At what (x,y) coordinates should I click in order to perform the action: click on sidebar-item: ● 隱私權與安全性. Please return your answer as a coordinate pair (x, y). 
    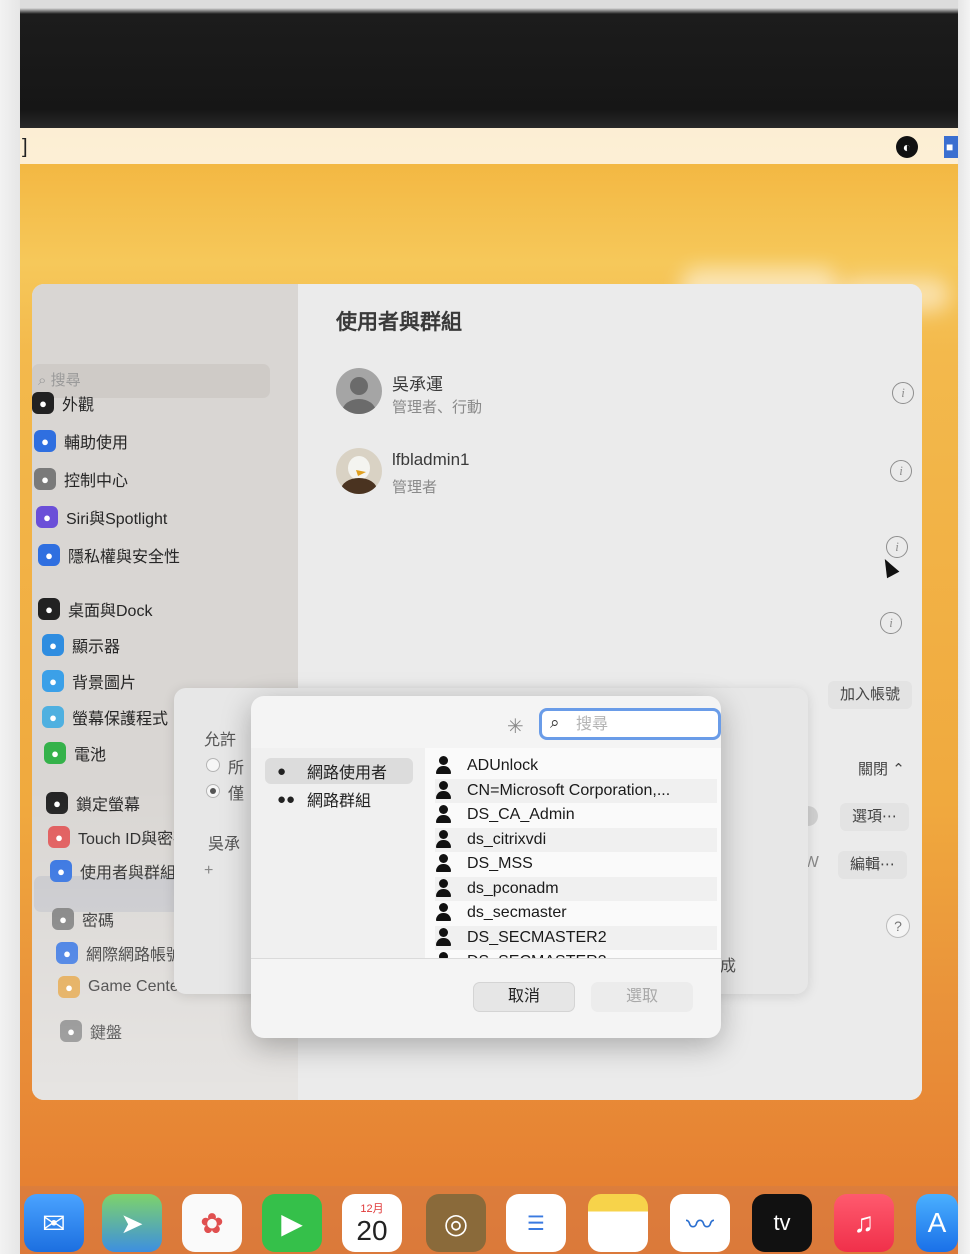
    Looking at the image, I should click on (109, 555).